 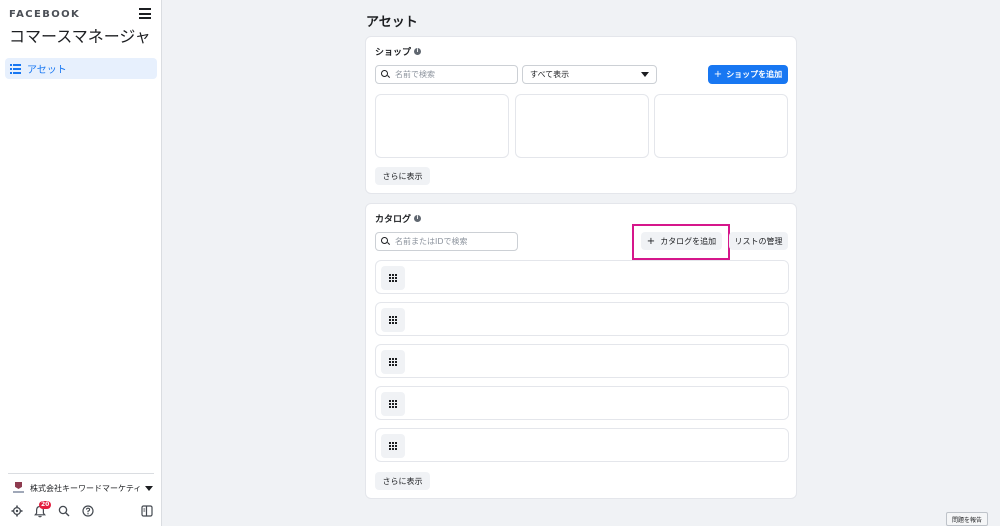 I want to click on catalog-search-input, so click(x=450, y=241).